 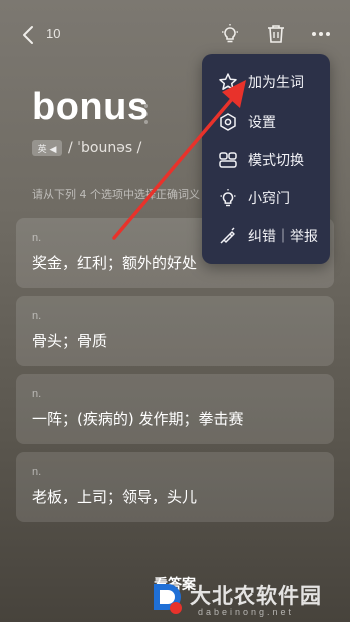 I want to click on trash-icon, so click(x=276, y=34).